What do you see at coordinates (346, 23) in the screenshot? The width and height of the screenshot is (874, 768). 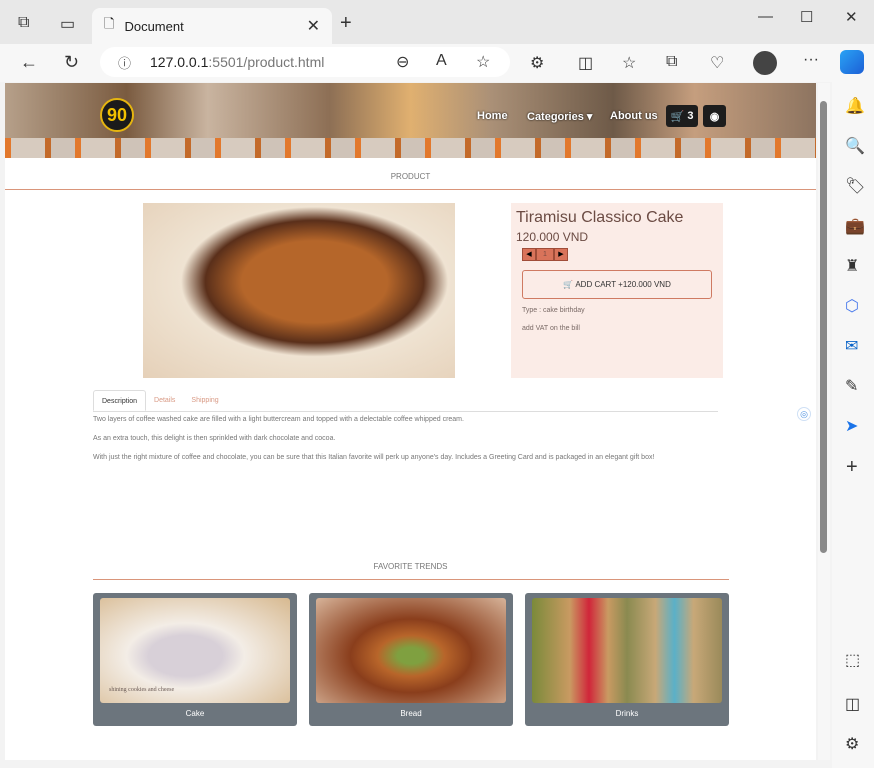 I see `new-tab-icon: +` at bounding box center [346, 23].